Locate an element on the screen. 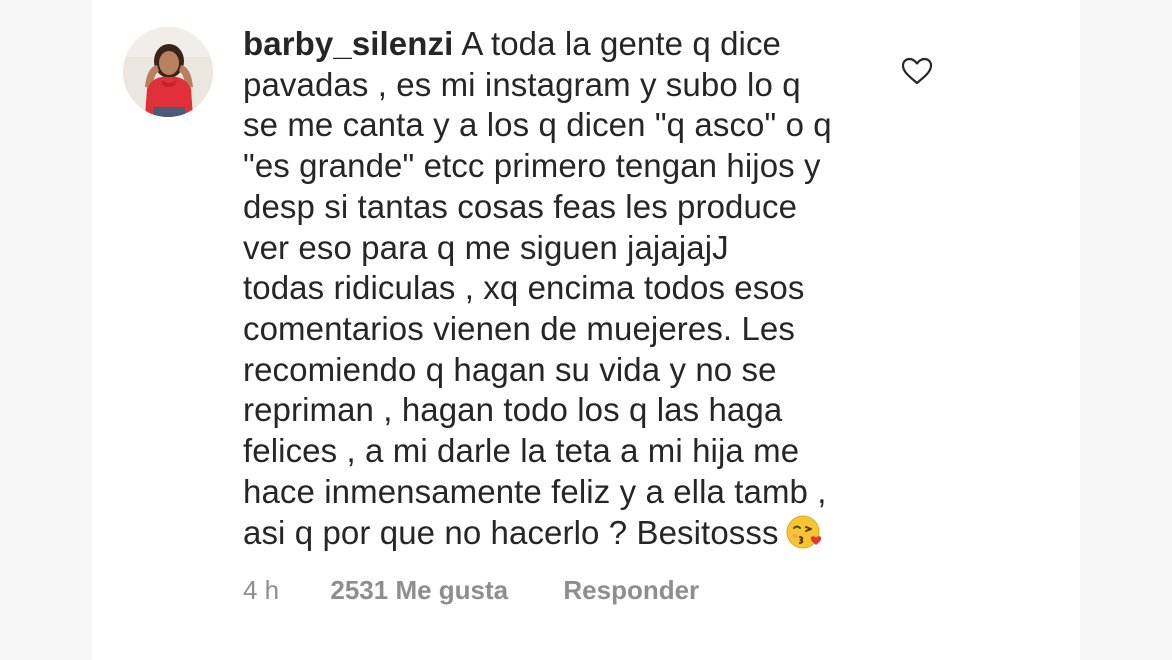 The width and height of the screenshot is (1172, 660). comment-line: ver eso para q me siguen jajajajJ is located at coordinates (486, 247).